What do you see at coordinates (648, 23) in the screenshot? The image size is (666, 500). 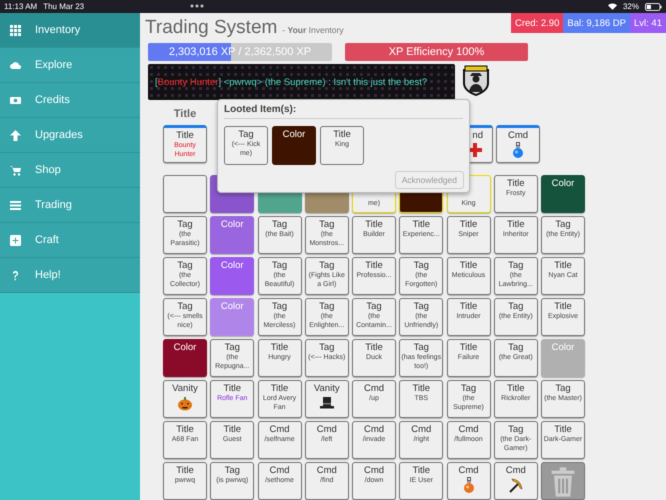 I see `stat-badge: Lvl: 41` at bounding box center [648, 23].